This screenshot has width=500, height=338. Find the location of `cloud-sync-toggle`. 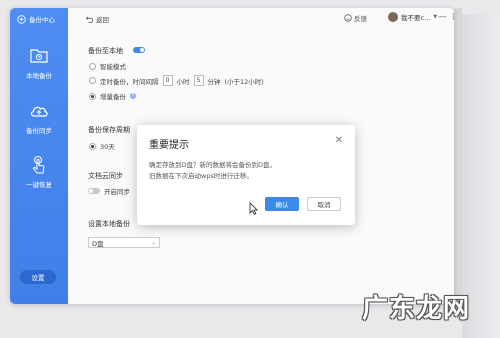

cloud-sync-toggle is located at coordinates (94, 191).